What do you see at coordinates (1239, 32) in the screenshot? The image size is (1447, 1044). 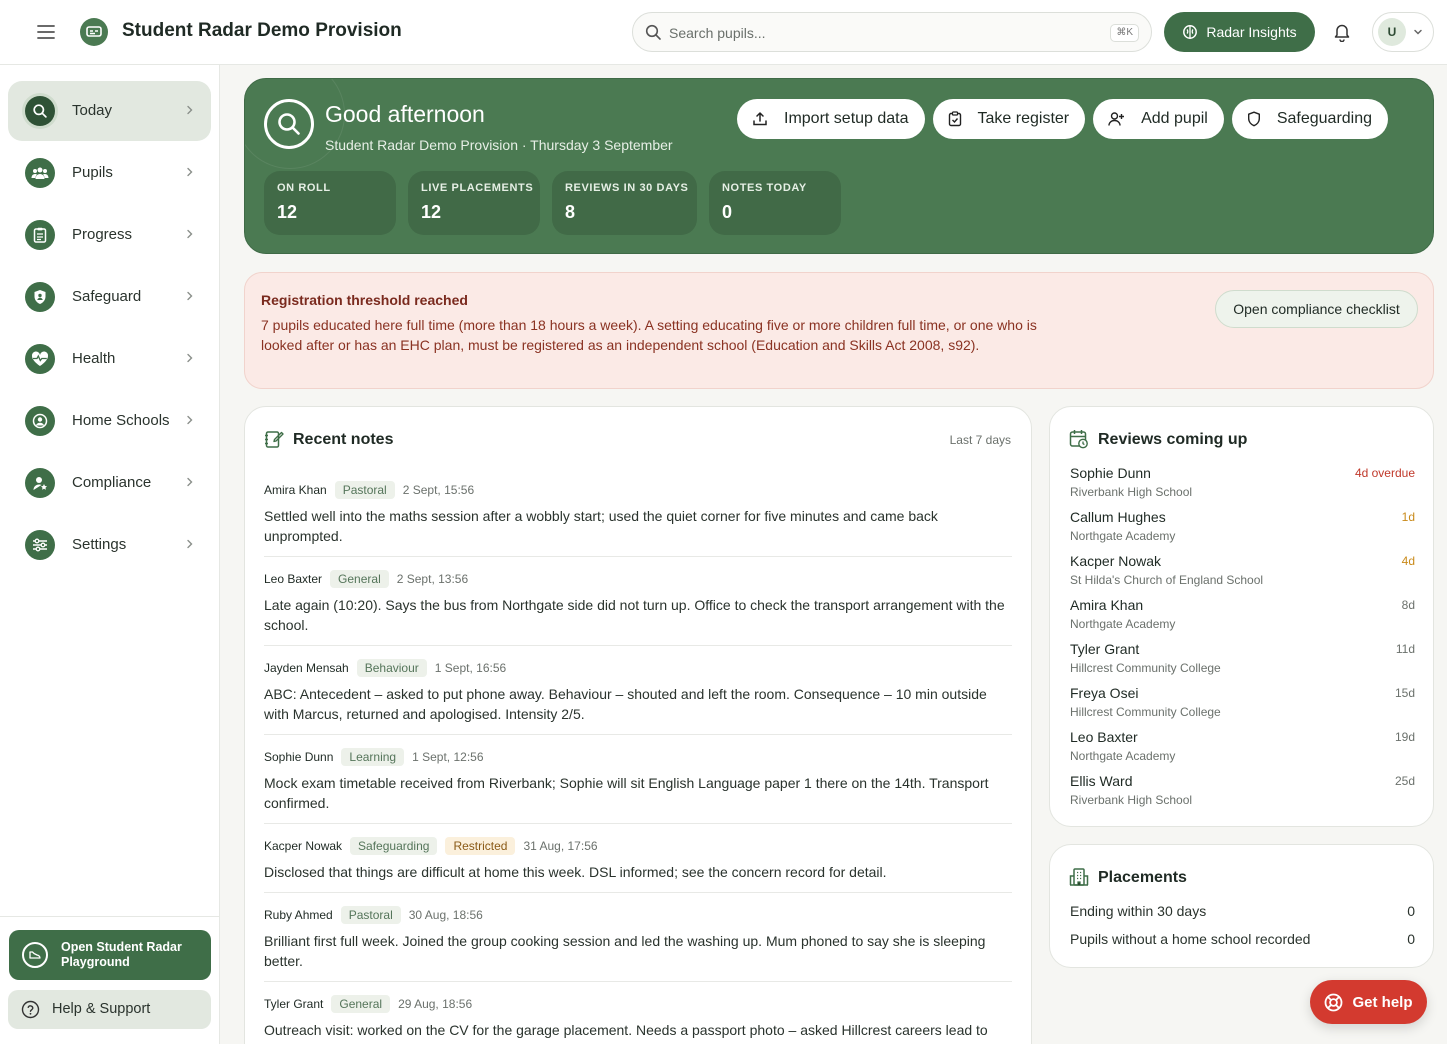 I see `radar-insights-button: Radar Insights` at bounding box center [1239, 32].